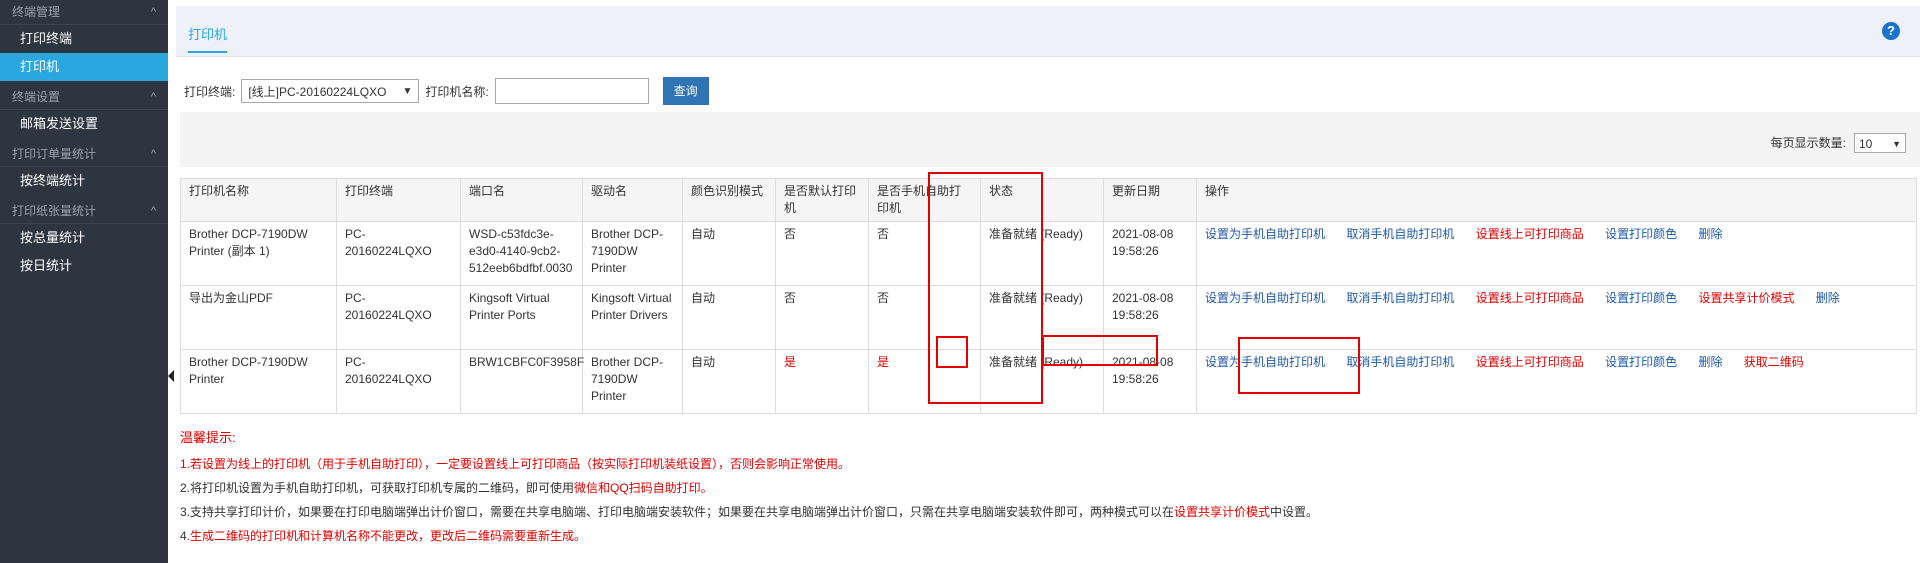 The width and height of the screenshot is (1920, 563). Describe the element at coordinates (729, 200) in the screenshot. I see `column-header: 颜色识别模式` at that location.